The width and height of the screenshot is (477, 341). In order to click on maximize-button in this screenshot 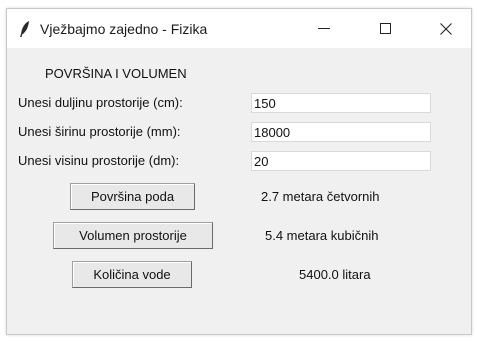, I will do `click(385, 28)`.